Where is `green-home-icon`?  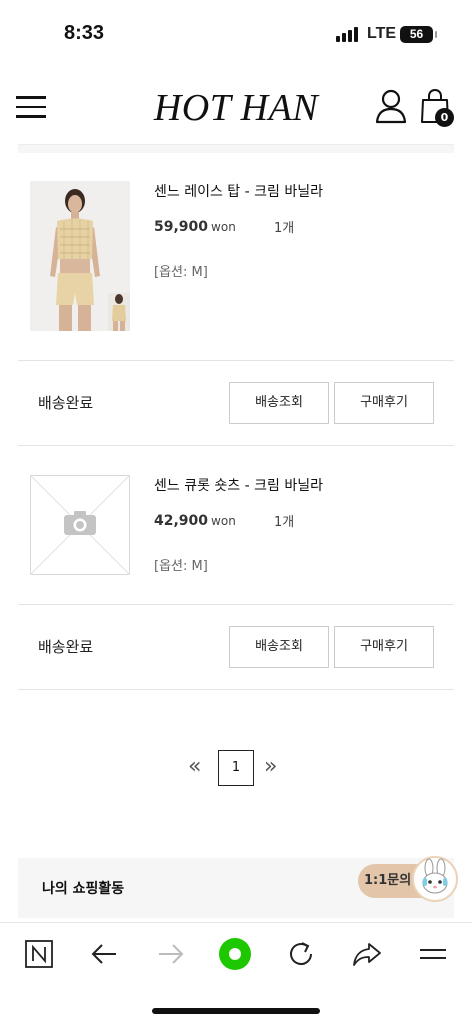
green-home-icon is located at coordinates (235, 954).